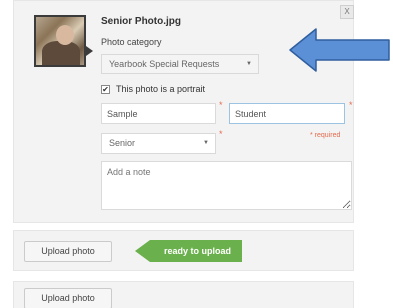 The height and width of the screenshot is (308, 393). I want to click on arrow-left-icon, so click(339, 50).